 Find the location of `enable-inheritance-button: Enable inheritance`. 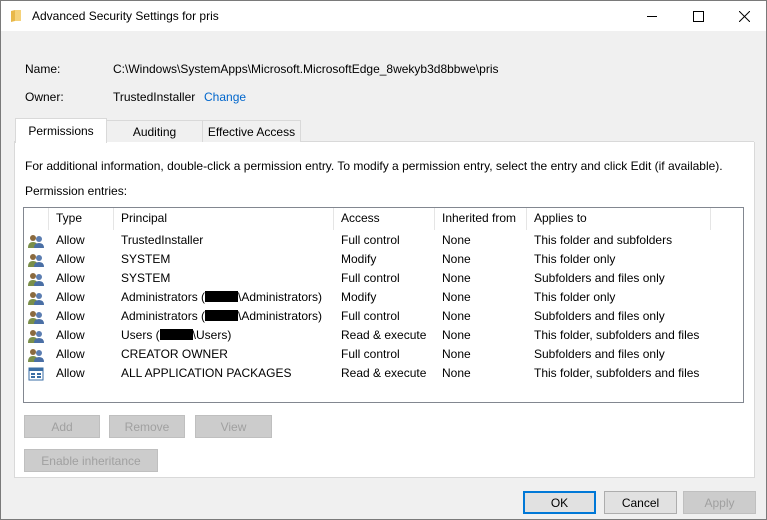

enable-inheritance-button: Enable inheritance is located at coordinates (91, 460).